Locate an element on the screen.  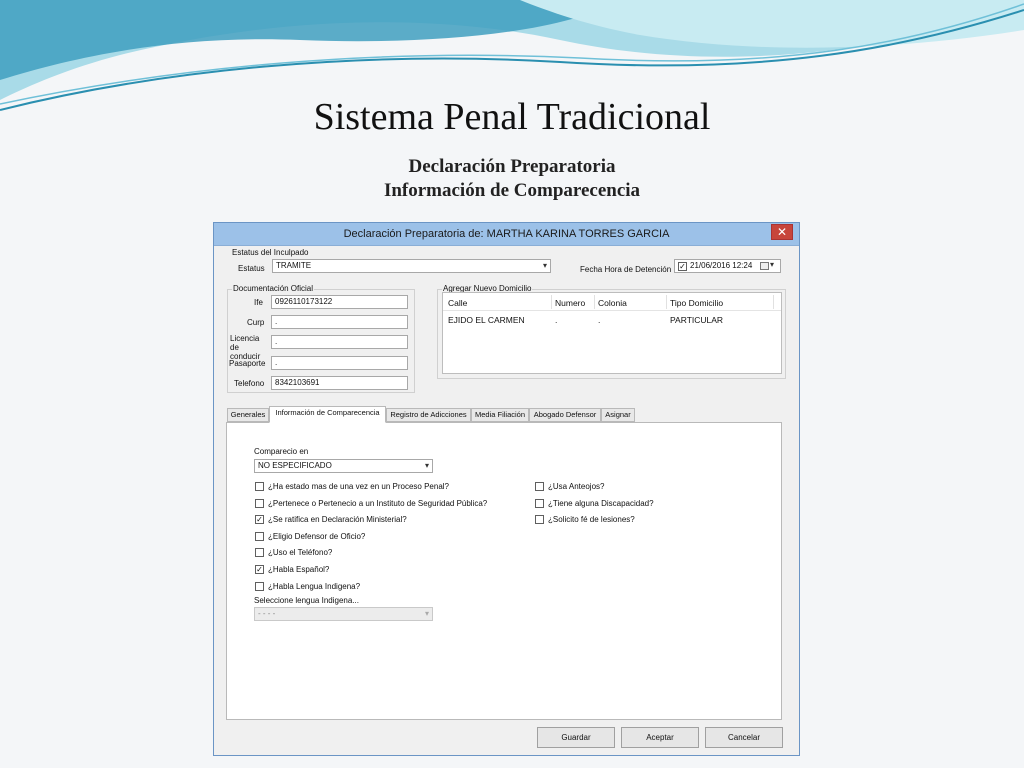
estatus-value: TRAMITE is located at coordinates (294, 265).